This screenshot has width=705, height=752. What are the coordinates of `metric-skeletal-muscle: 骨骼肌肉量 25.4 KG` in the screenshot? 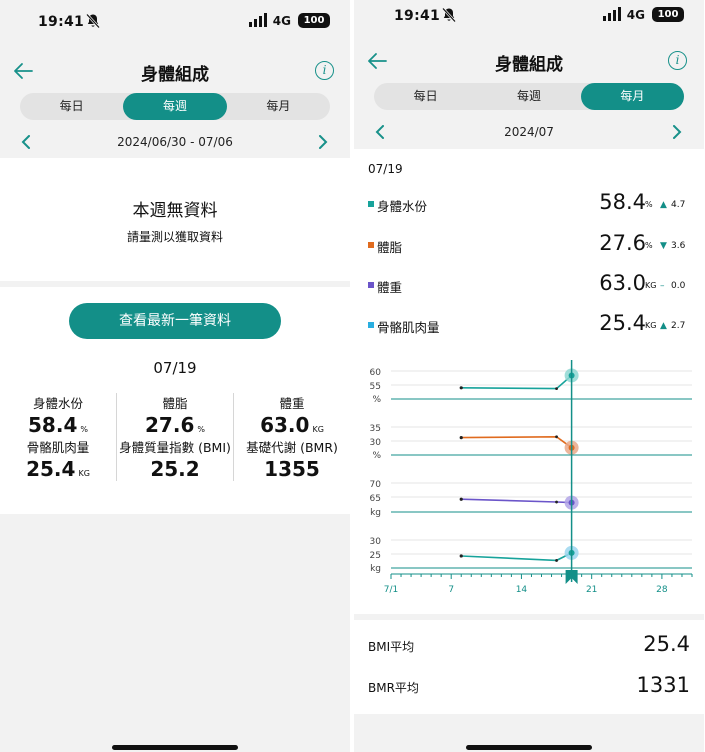 It's located at (58, 459).